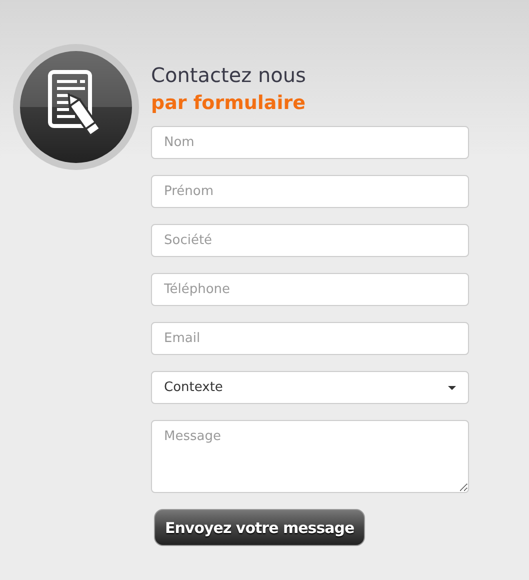 The image size is (529, 580). Describe the element at coordinates (229, 103) in the screenshot. I see `form-subtitle: par formulaire` at that location.